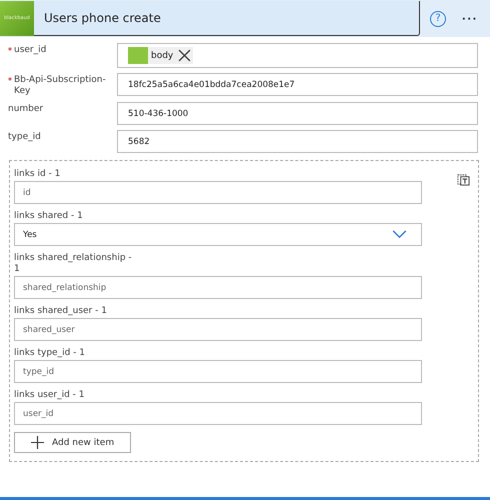  Describe the element at coordinates (218, 371) in the screenshot. I see `input-field: type_id` at that location.